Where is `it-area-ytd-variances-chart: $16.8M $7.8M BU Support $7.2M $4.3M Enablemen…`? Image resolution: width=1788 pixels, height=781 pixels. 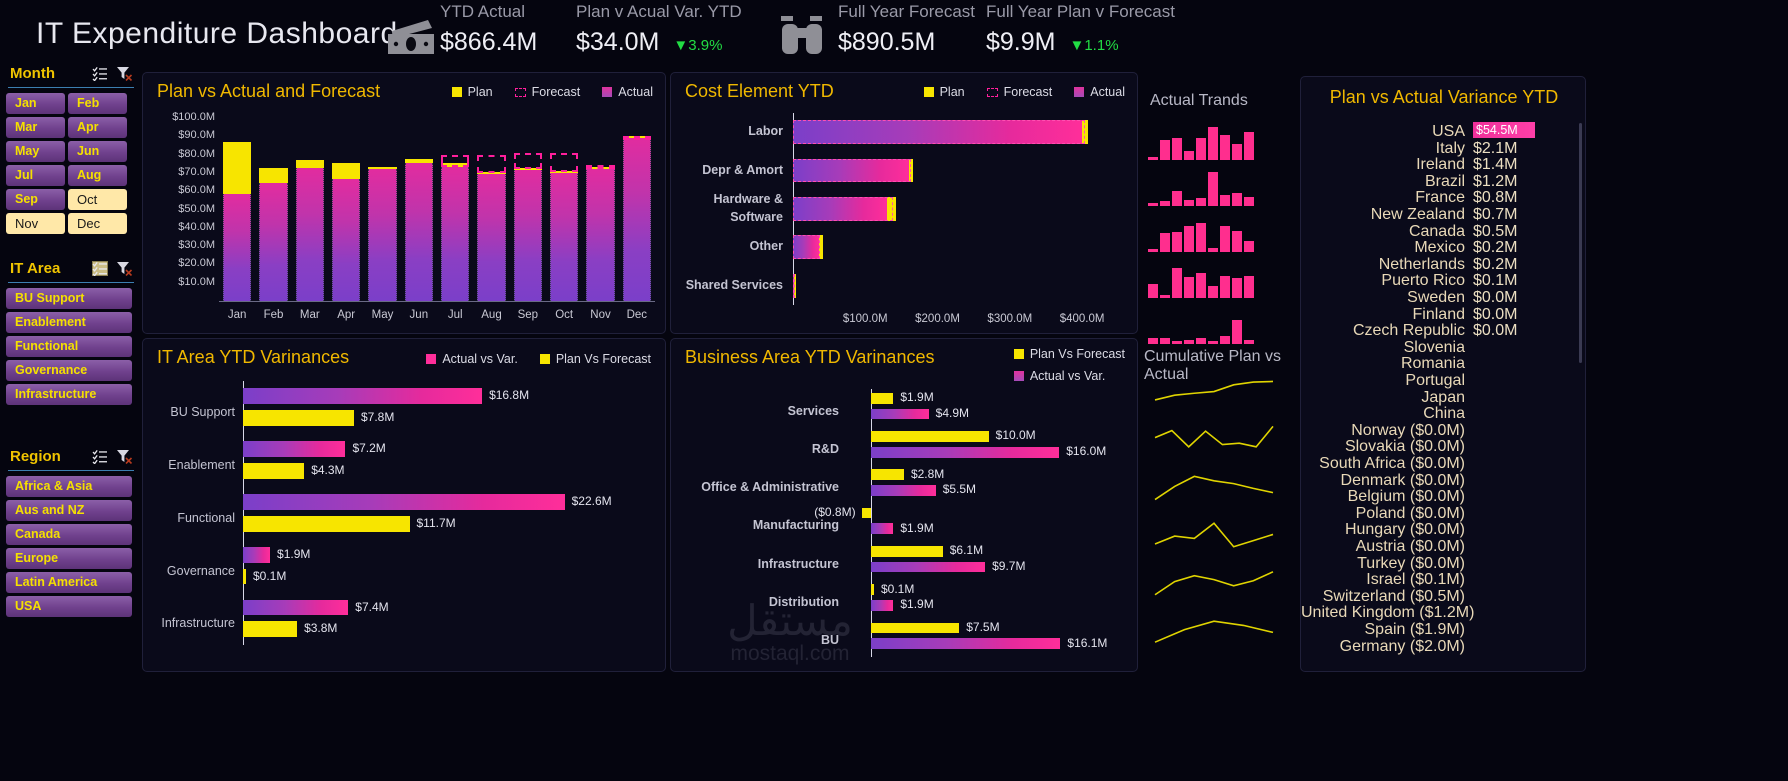 it-area-ytd-variances-chart: $16.8M $7.8M BU Support $7.2M $4.3M Enablemen… is located at coordinates (405, 506).